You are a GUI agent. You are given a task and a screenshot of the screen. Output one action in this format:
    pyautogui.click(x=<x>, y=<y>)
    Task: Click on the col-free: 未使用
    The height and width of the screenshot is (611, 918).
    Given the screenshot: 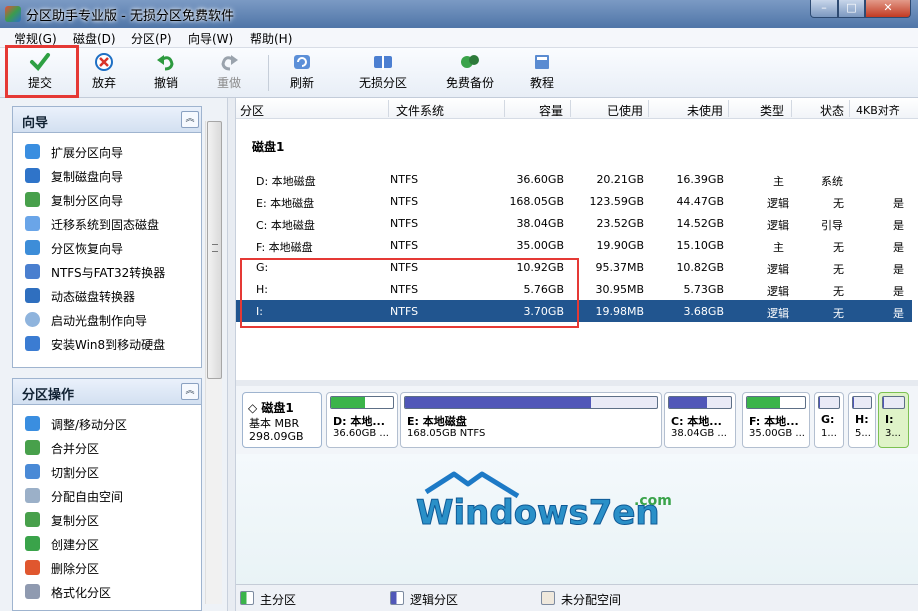 What is the action you would take?
    pyautogui.click(x=705, y=110)
    